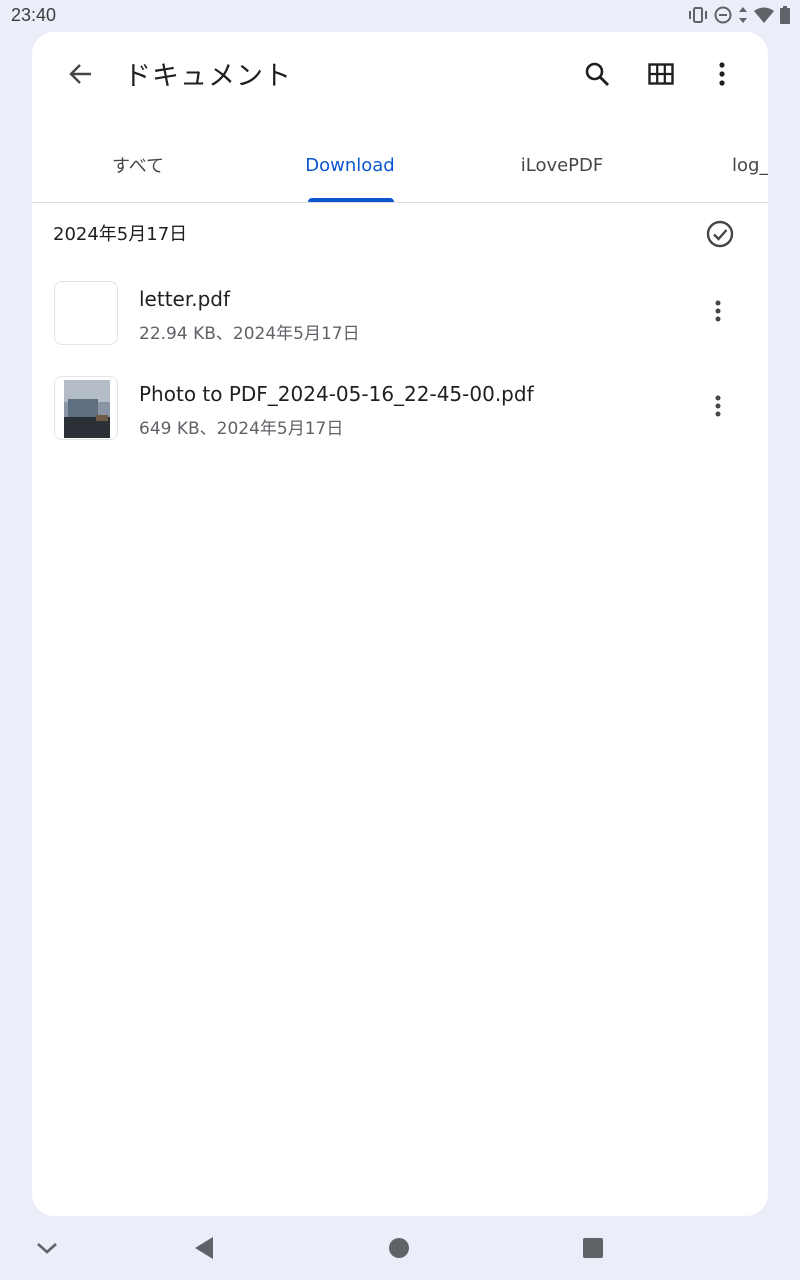  What do you see at coordinates (400, 16) in the screenshot?
I see `status-bar: 23:40` at bounding box center [400, 16].